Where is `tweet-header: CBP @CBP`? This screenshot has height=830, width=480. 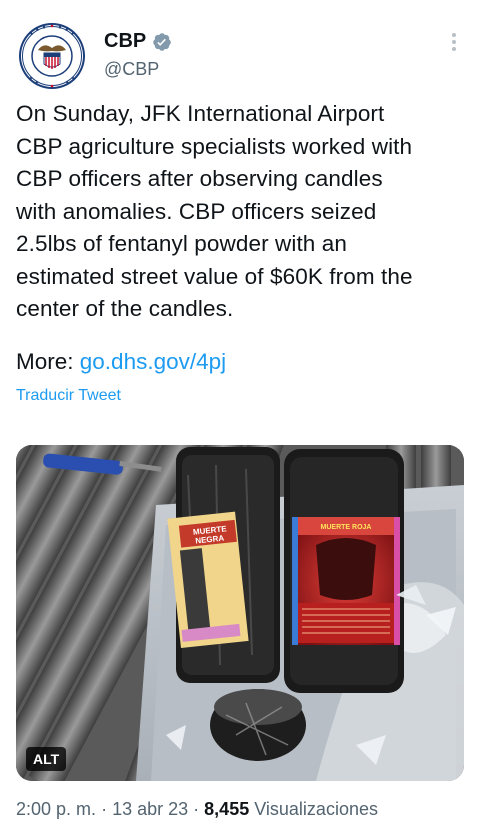
tweet-header: CBP @CBP is located at coordinates (240, 47).